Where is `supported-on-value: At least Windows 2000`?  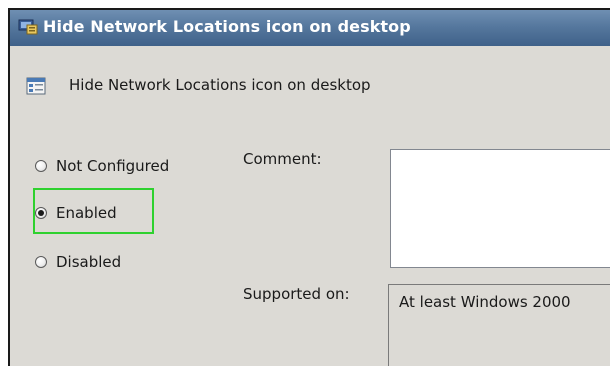
supported-on-value: At least Windows 2000 is located at coordinates (485, 302).